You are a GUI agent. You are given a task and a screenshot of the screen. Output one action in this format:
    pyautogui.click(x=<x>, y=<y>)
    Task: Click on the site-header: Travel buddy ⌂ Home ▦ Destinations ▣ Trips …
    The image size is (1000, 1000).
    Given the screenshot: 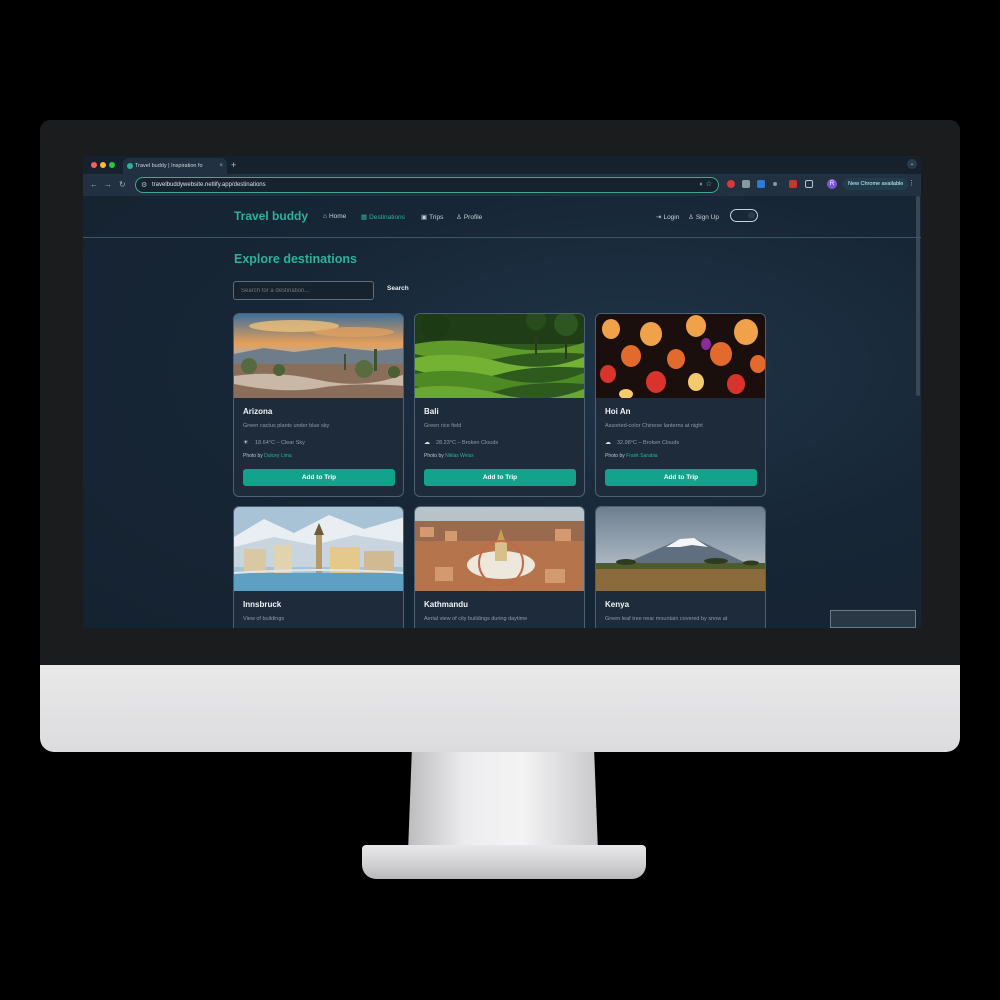 What is the action you would take?
    pyautogui.click(x=502, y=217)
    